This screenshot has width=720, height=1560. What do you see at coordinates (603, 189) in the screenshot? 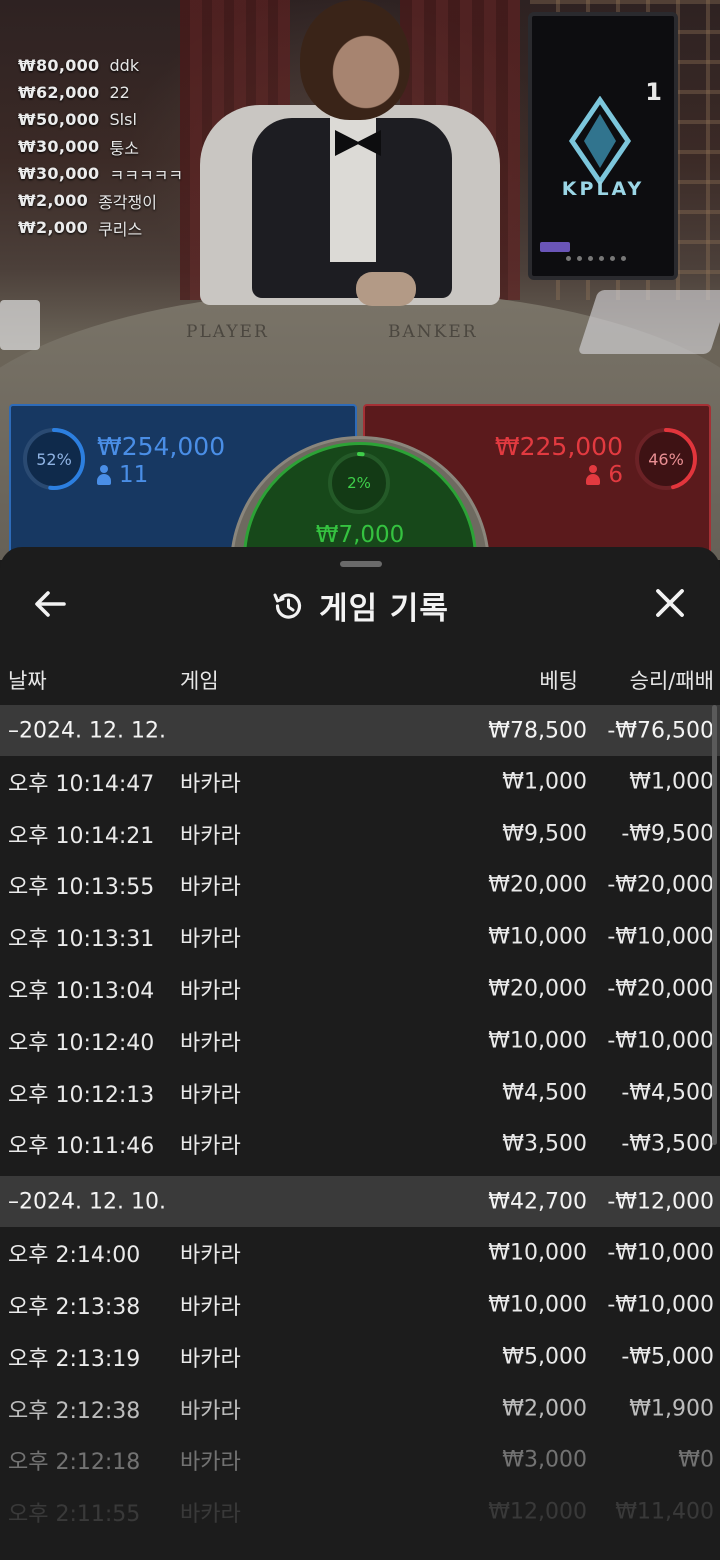
I see `monitor-brand: KPLAY` at bounding box center [603, 189].